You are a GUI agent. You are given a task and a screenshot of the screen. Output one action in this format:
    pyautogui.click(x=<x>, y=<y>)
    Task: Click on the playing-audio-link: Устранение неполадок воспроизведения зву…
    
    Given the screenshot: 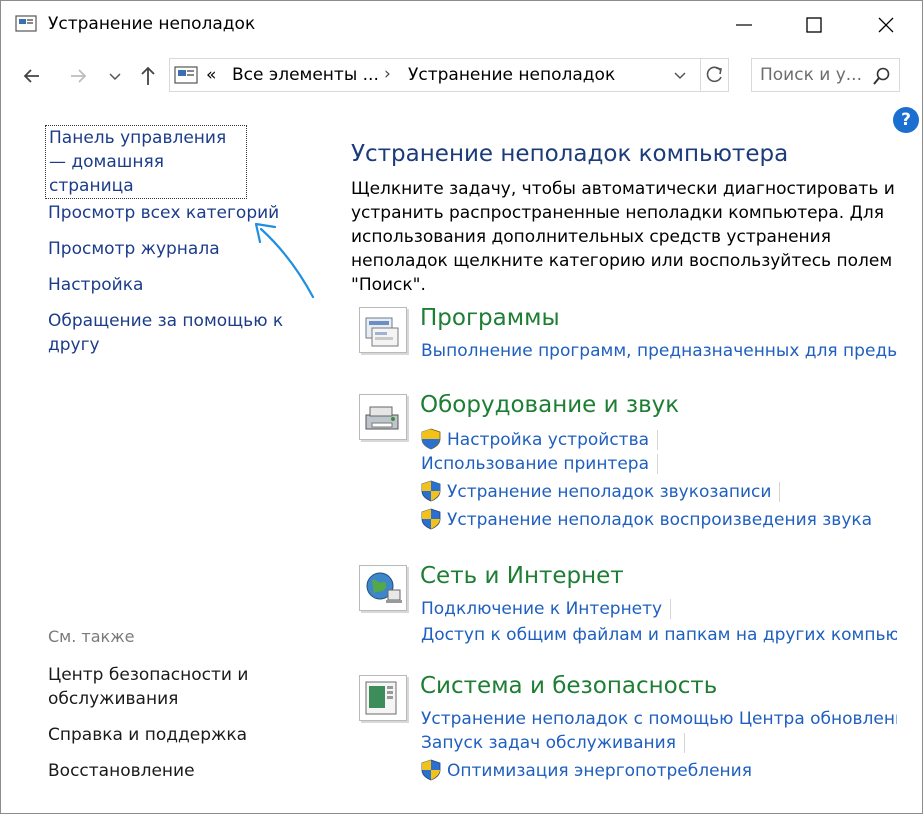 What is the action you would take?
    pyautogui.click(x=646, y=519)
    